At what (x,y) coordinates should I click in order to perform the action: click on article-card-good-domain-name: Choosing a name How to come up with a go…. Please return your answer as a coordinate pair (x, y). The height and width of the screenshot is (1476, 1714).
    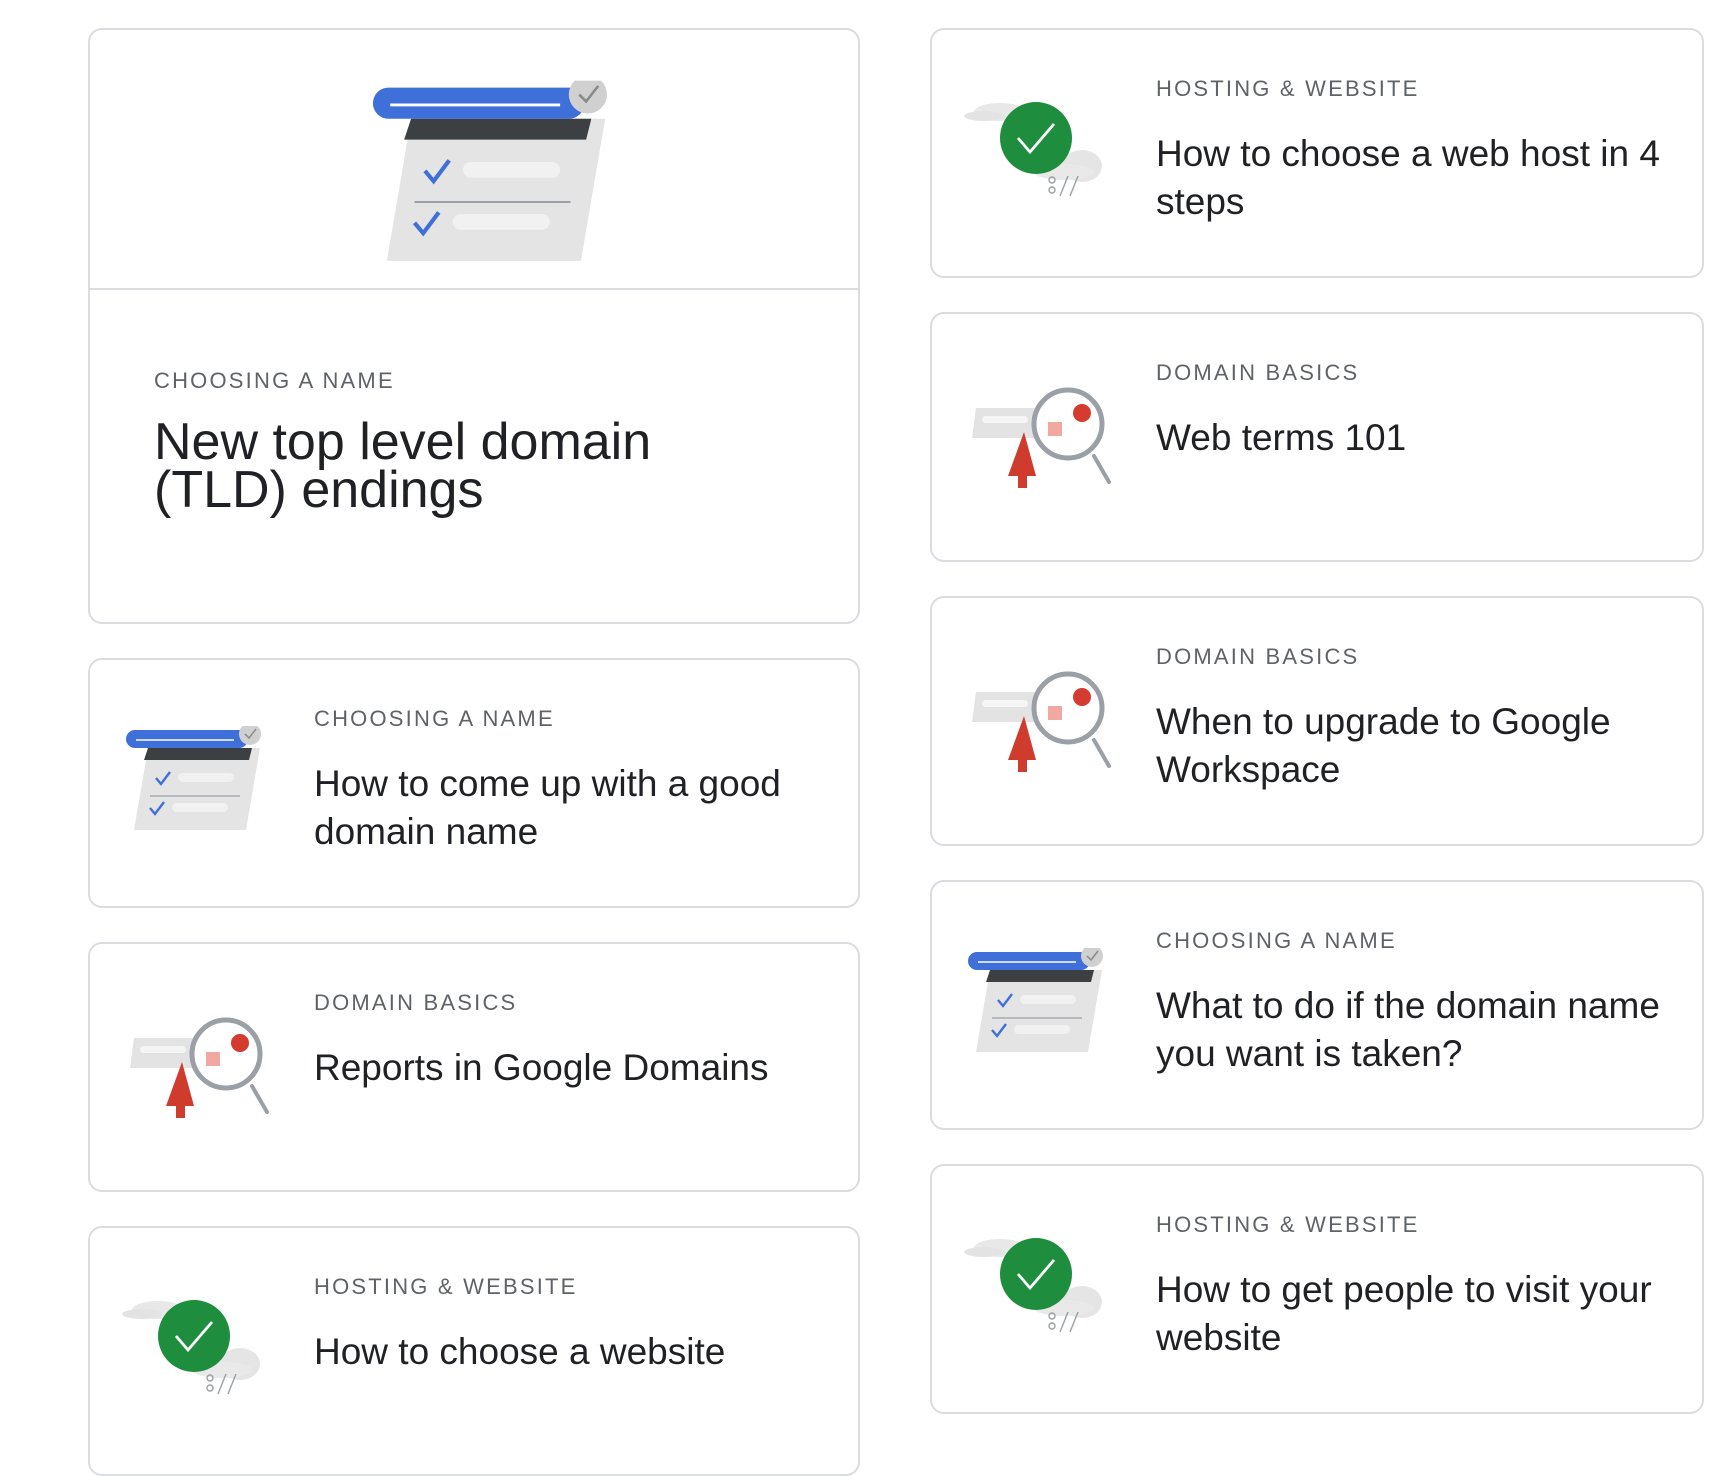
    Looking at the image, I should click on (474, 783).